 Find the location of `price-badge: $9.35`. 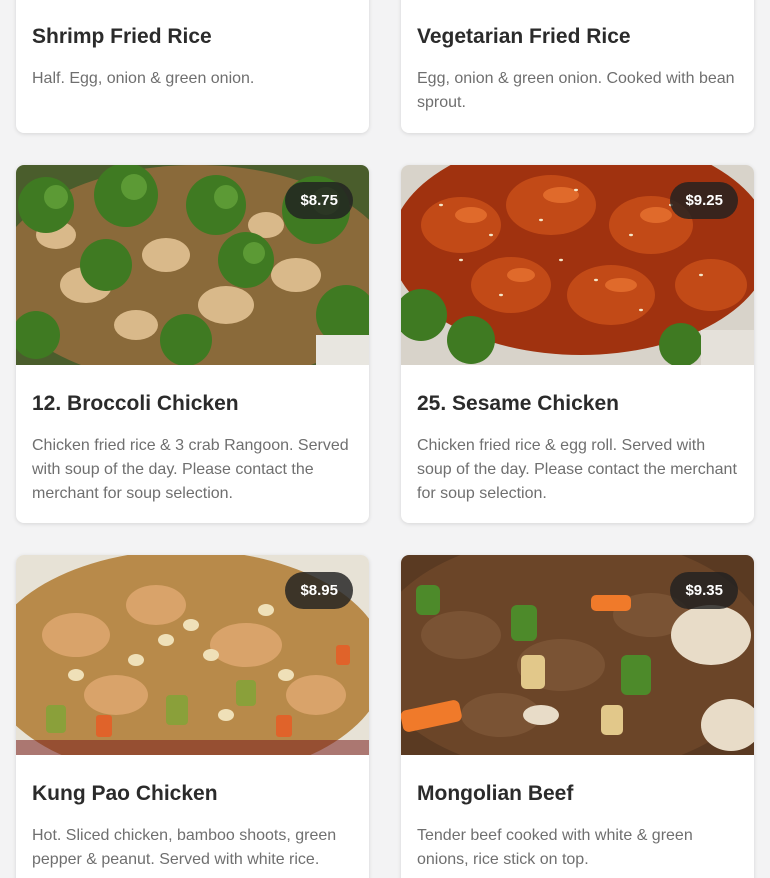

price-badge: $9.35 is located at coordinates (704, 590).